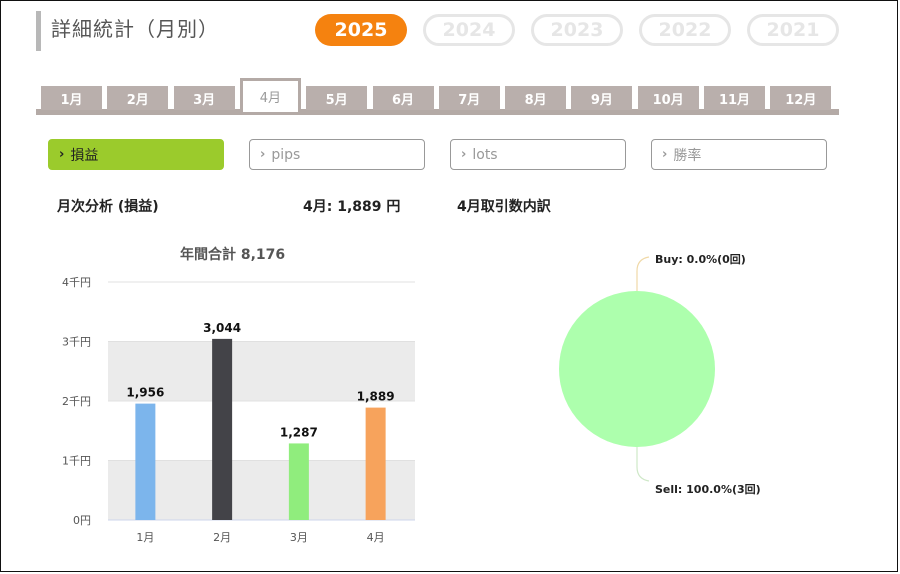 The width and height of the screenshot is (900, 574). What do you see at coordinates (687, 155) in the screenshot?
I see `filter-label: 勝率` at bounding box center [687, 155].